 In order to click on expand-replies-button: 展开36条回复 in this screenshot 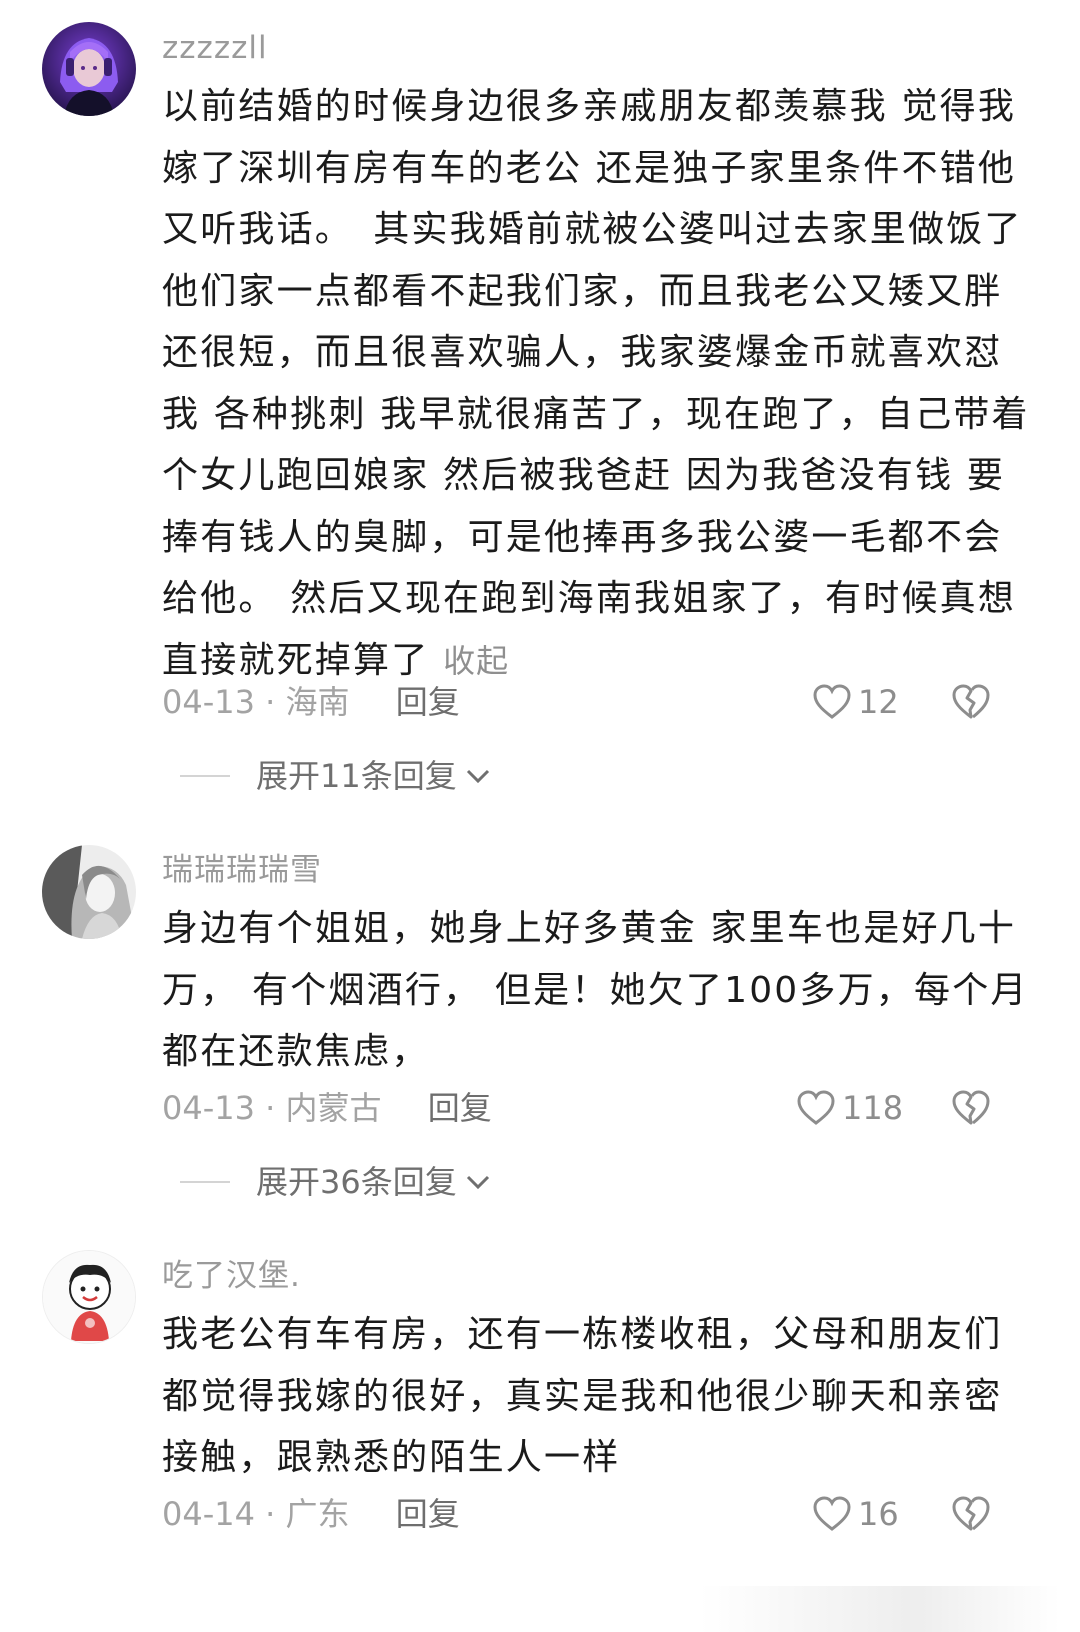, I will do `click(335, 1182)`.